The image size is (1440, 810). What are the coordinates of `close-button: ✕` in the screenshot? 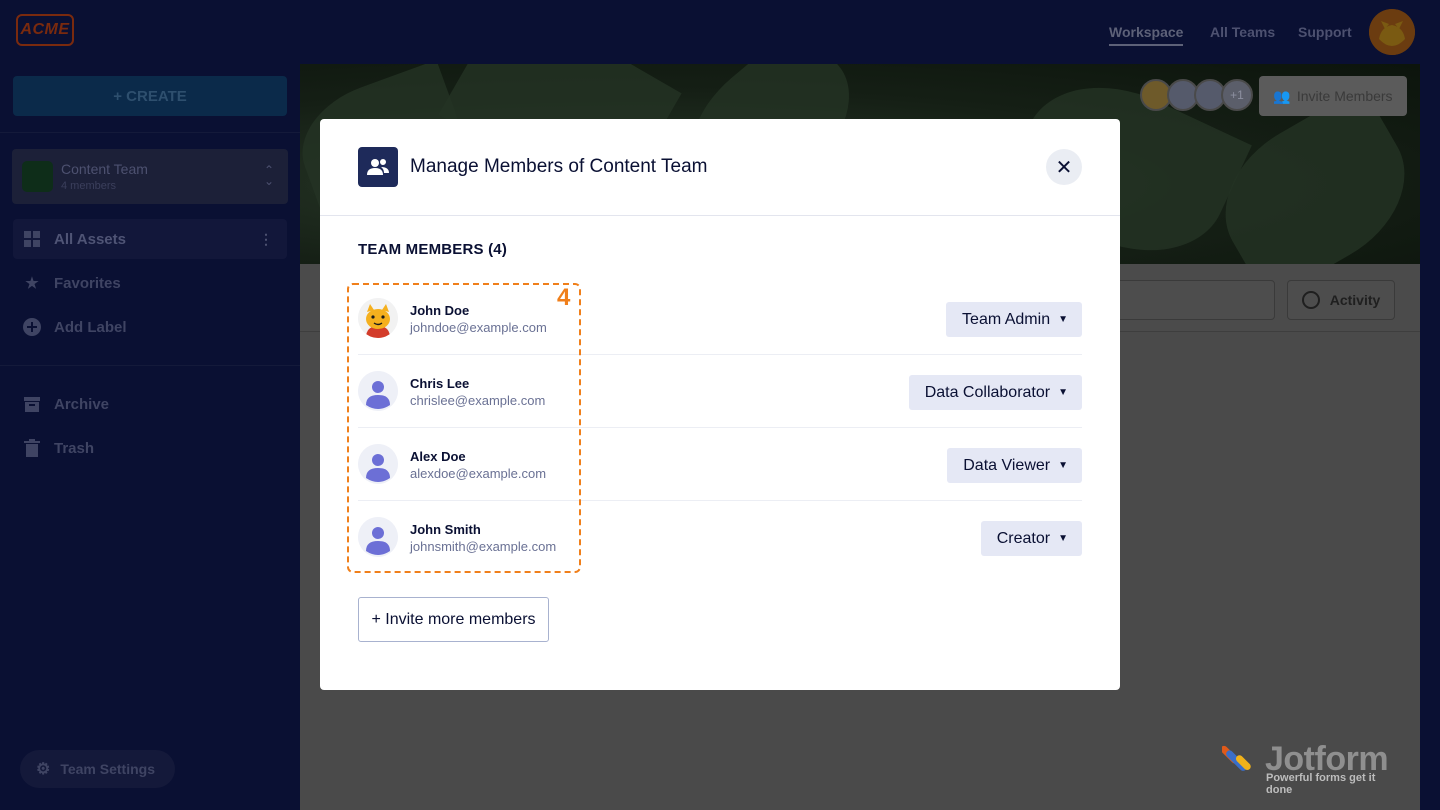 It's located at (1064, 167).